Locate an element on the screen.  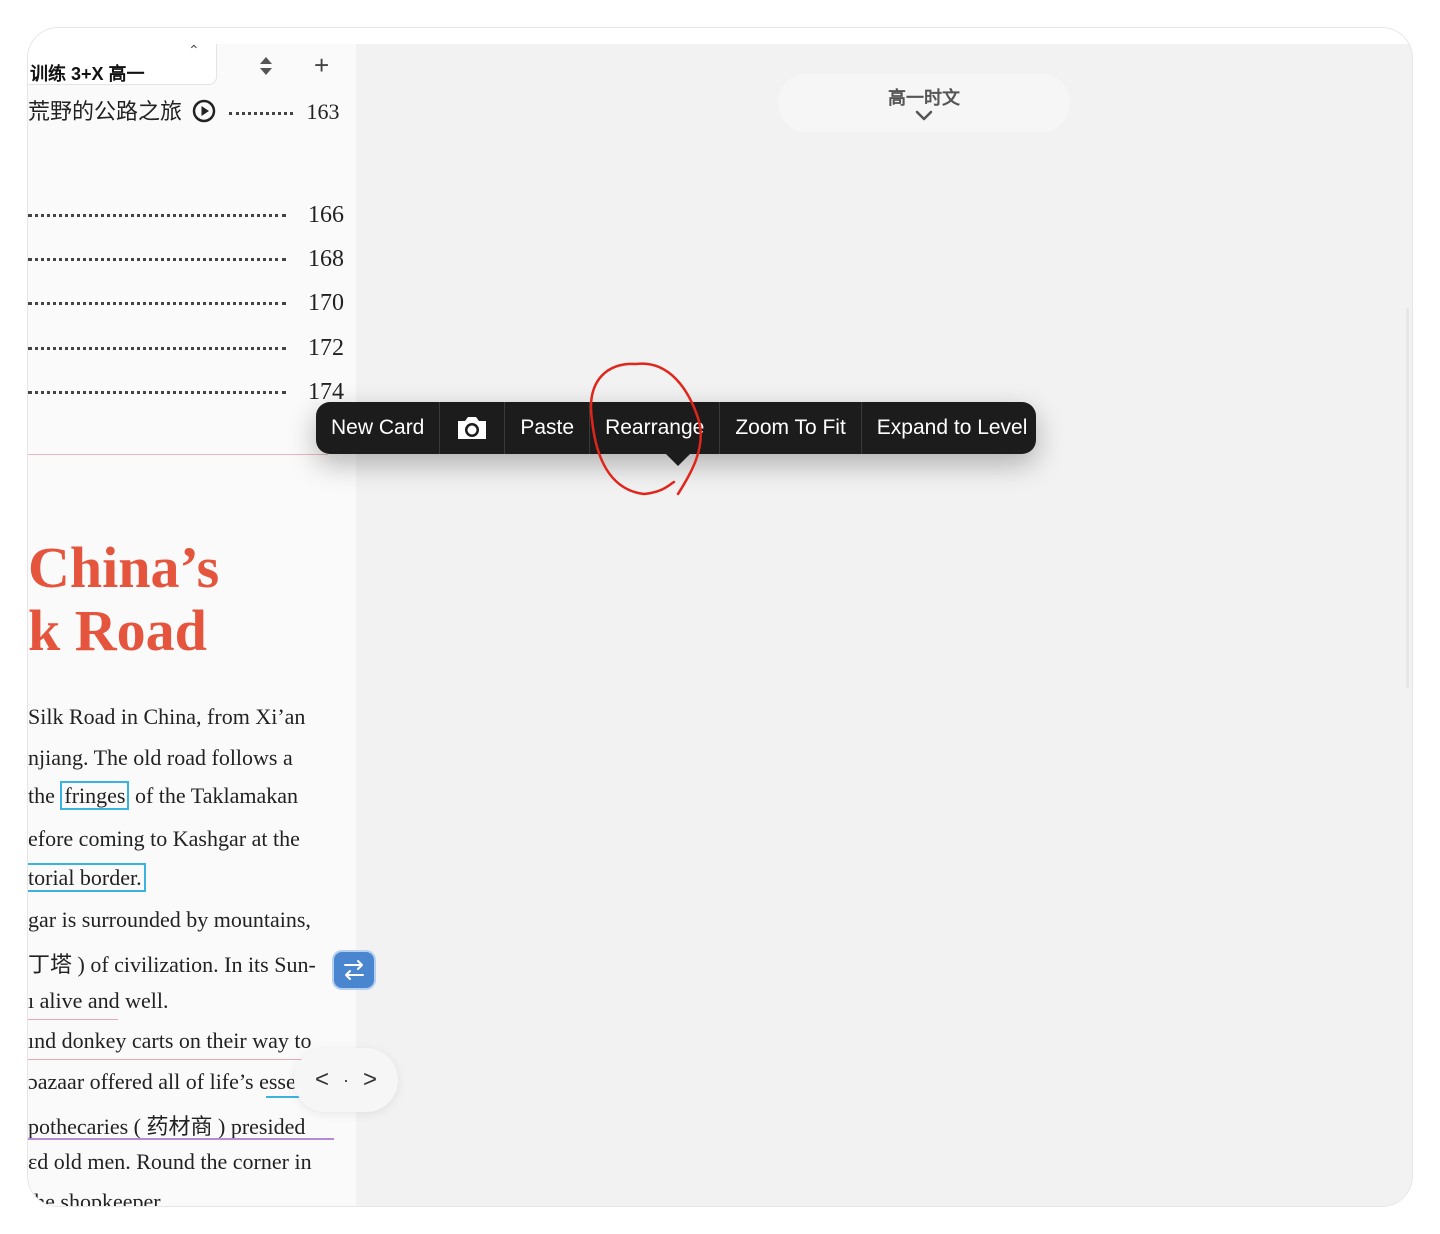
previous-page-button: < is located at coordinates (322, 1080).